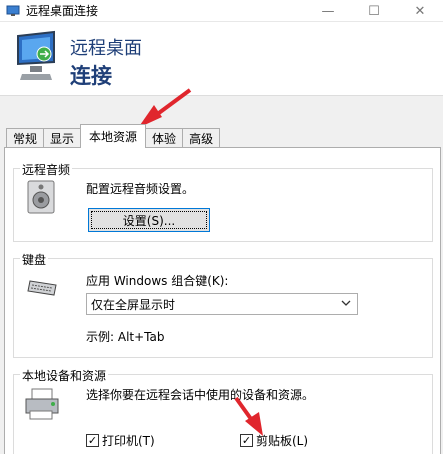 This screenshot has height=454, width=443. Describe the element at coordinates (128, 441) in the screenshot. I see `printer-label: 打印机(T)` at that location.